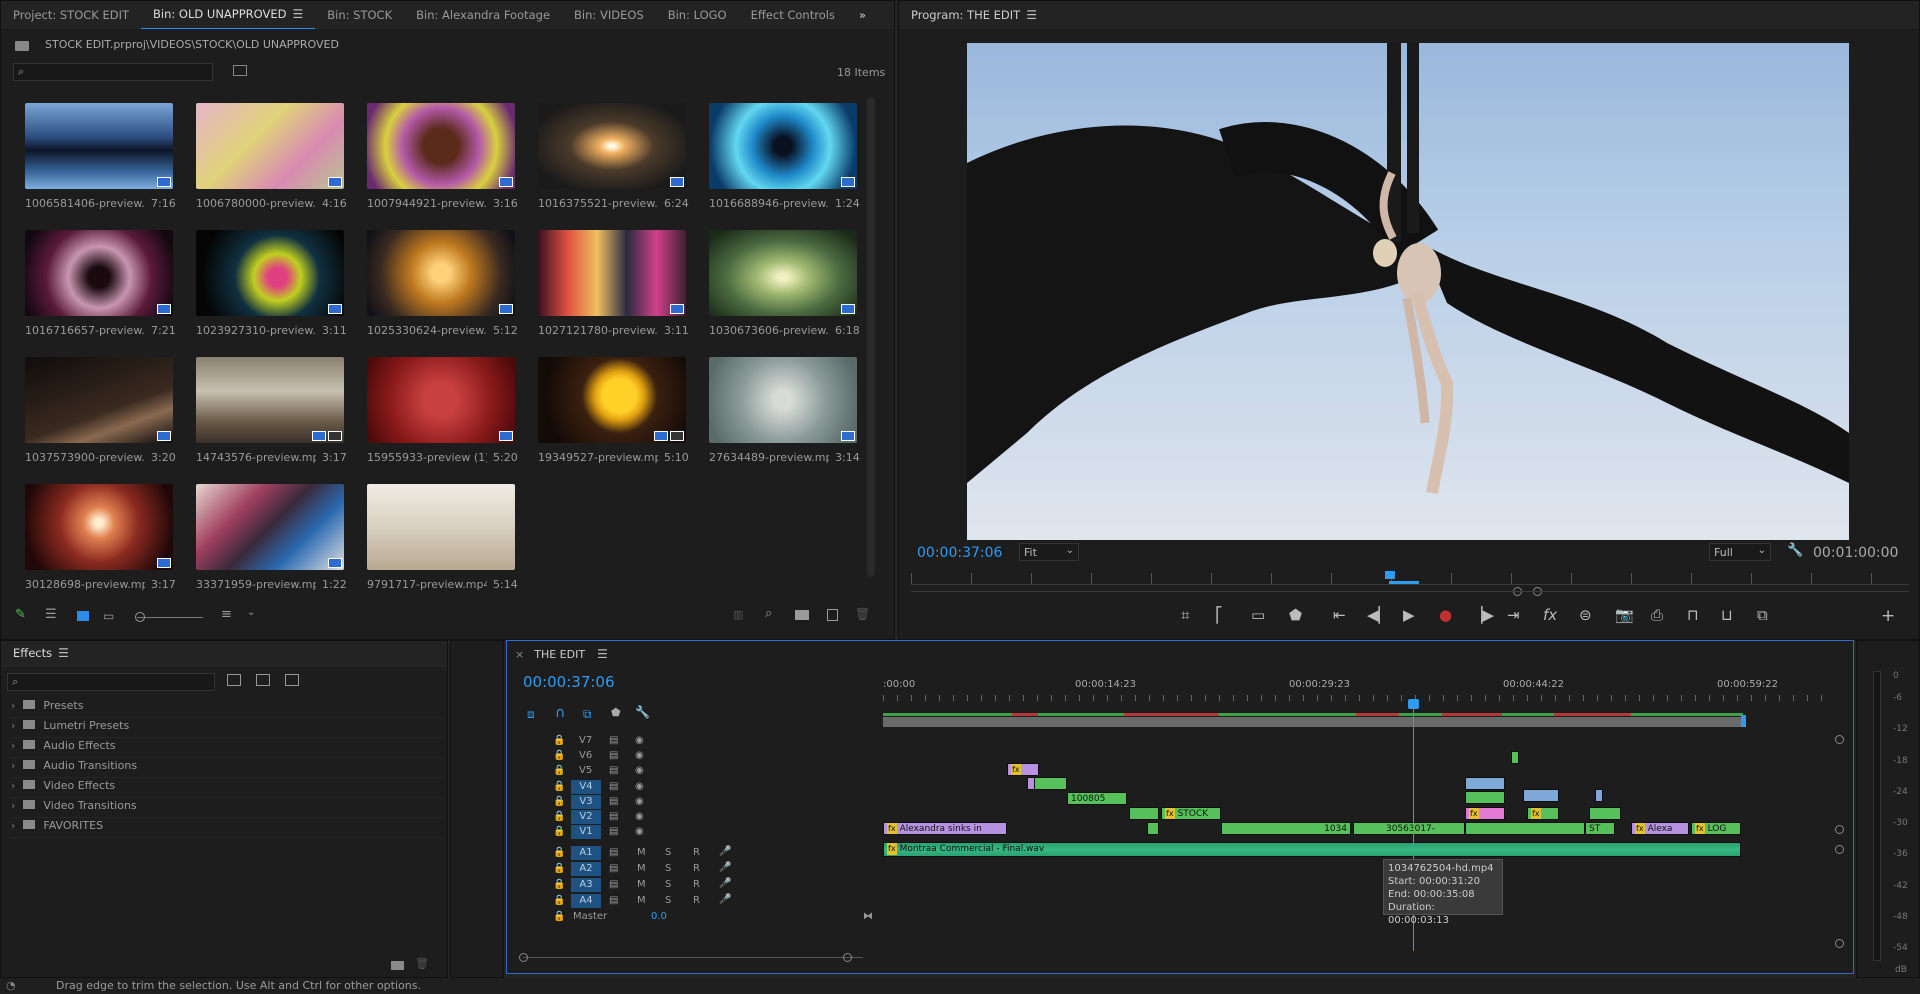 This screenshot has height=994, width=1920. Describe the element at coordinates (1693, 615) in the screenshot. I see `lift-icon: ⊓` at that location.